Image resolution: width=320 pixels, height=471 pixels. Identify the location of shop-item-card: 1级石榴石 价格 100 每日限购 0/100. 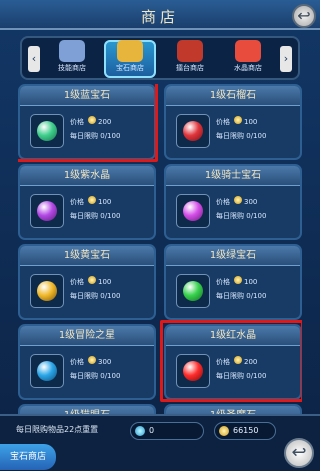
(233, 122).